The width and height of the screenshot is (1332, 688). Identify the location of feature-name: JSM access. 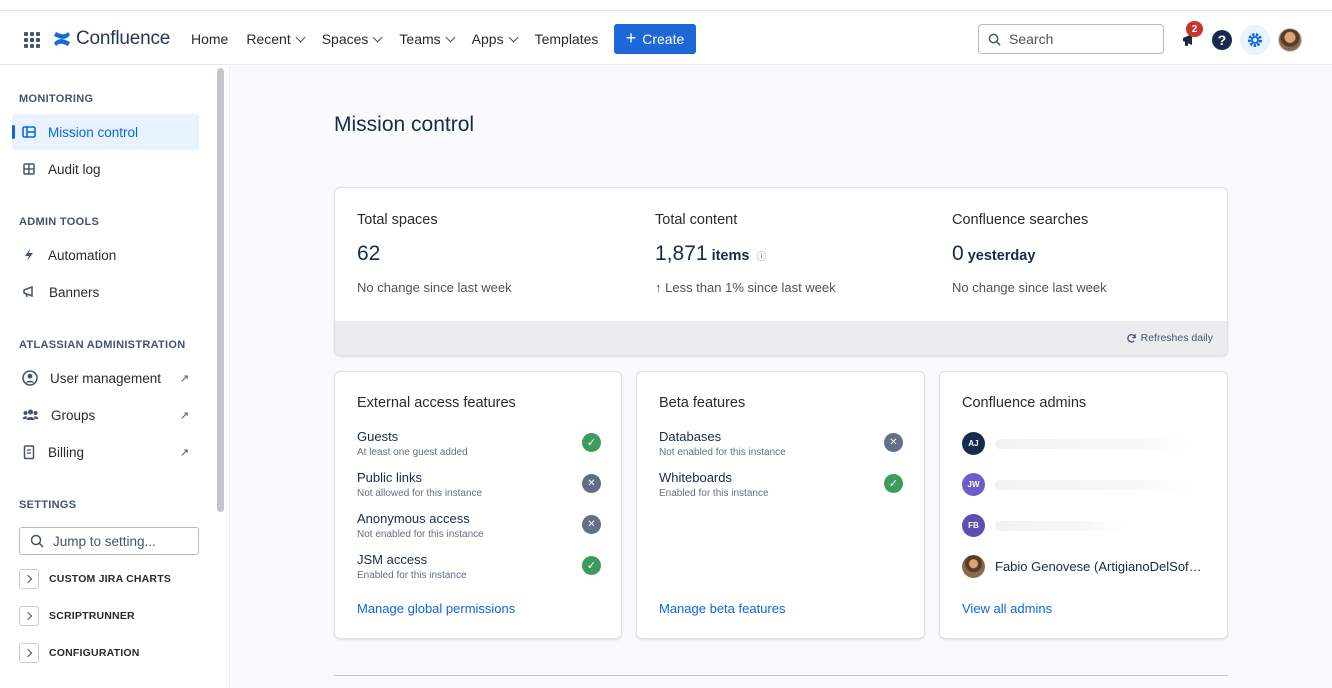
(392, 559).